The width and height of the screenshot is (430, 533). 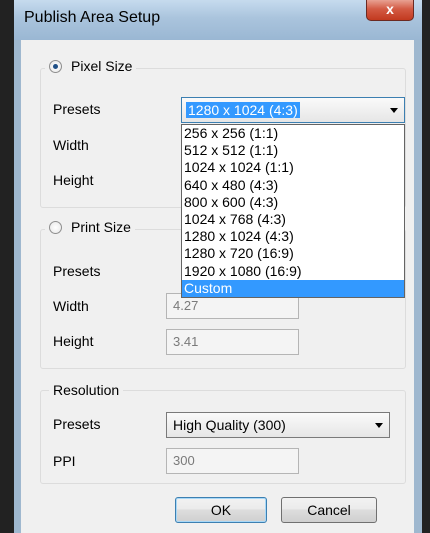 What do you see at coordinates (232, 461) in the screenshot?
I see `ppi-field: 300` at bounding box center [232, 461].